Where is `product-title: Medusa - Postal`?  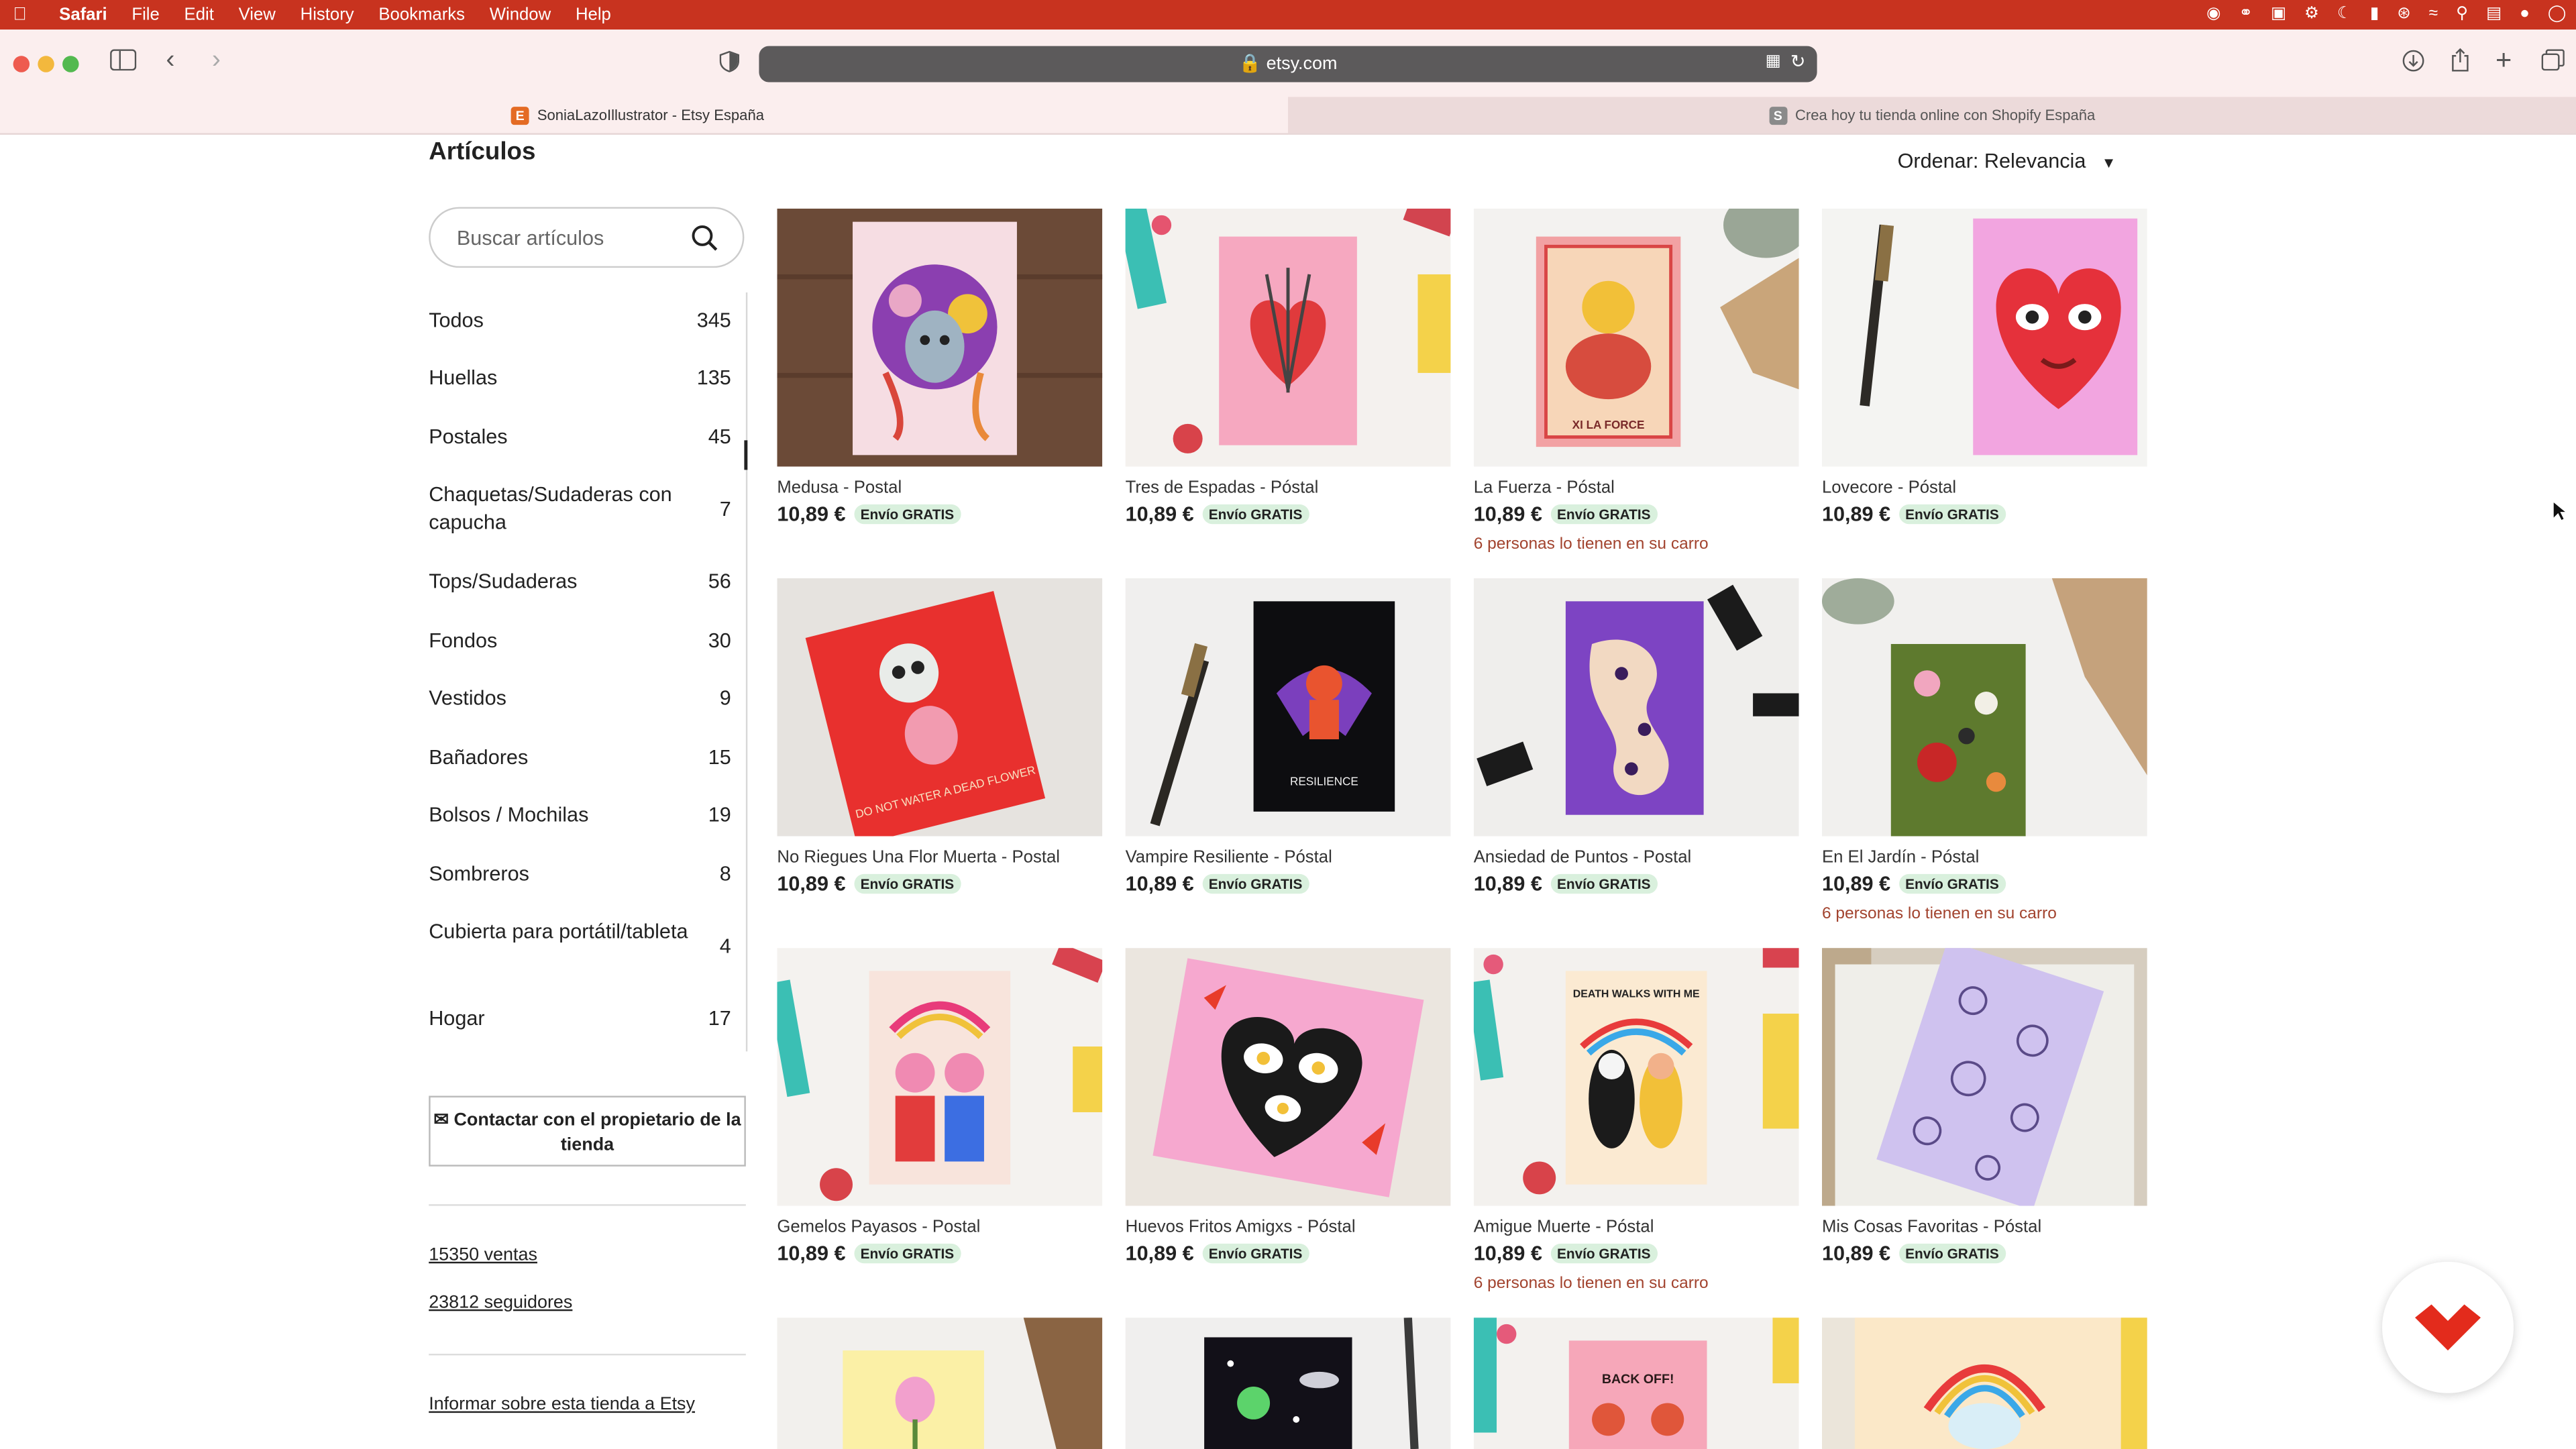
product-title: Medusa - Postal is located at coordinates (939, 488).